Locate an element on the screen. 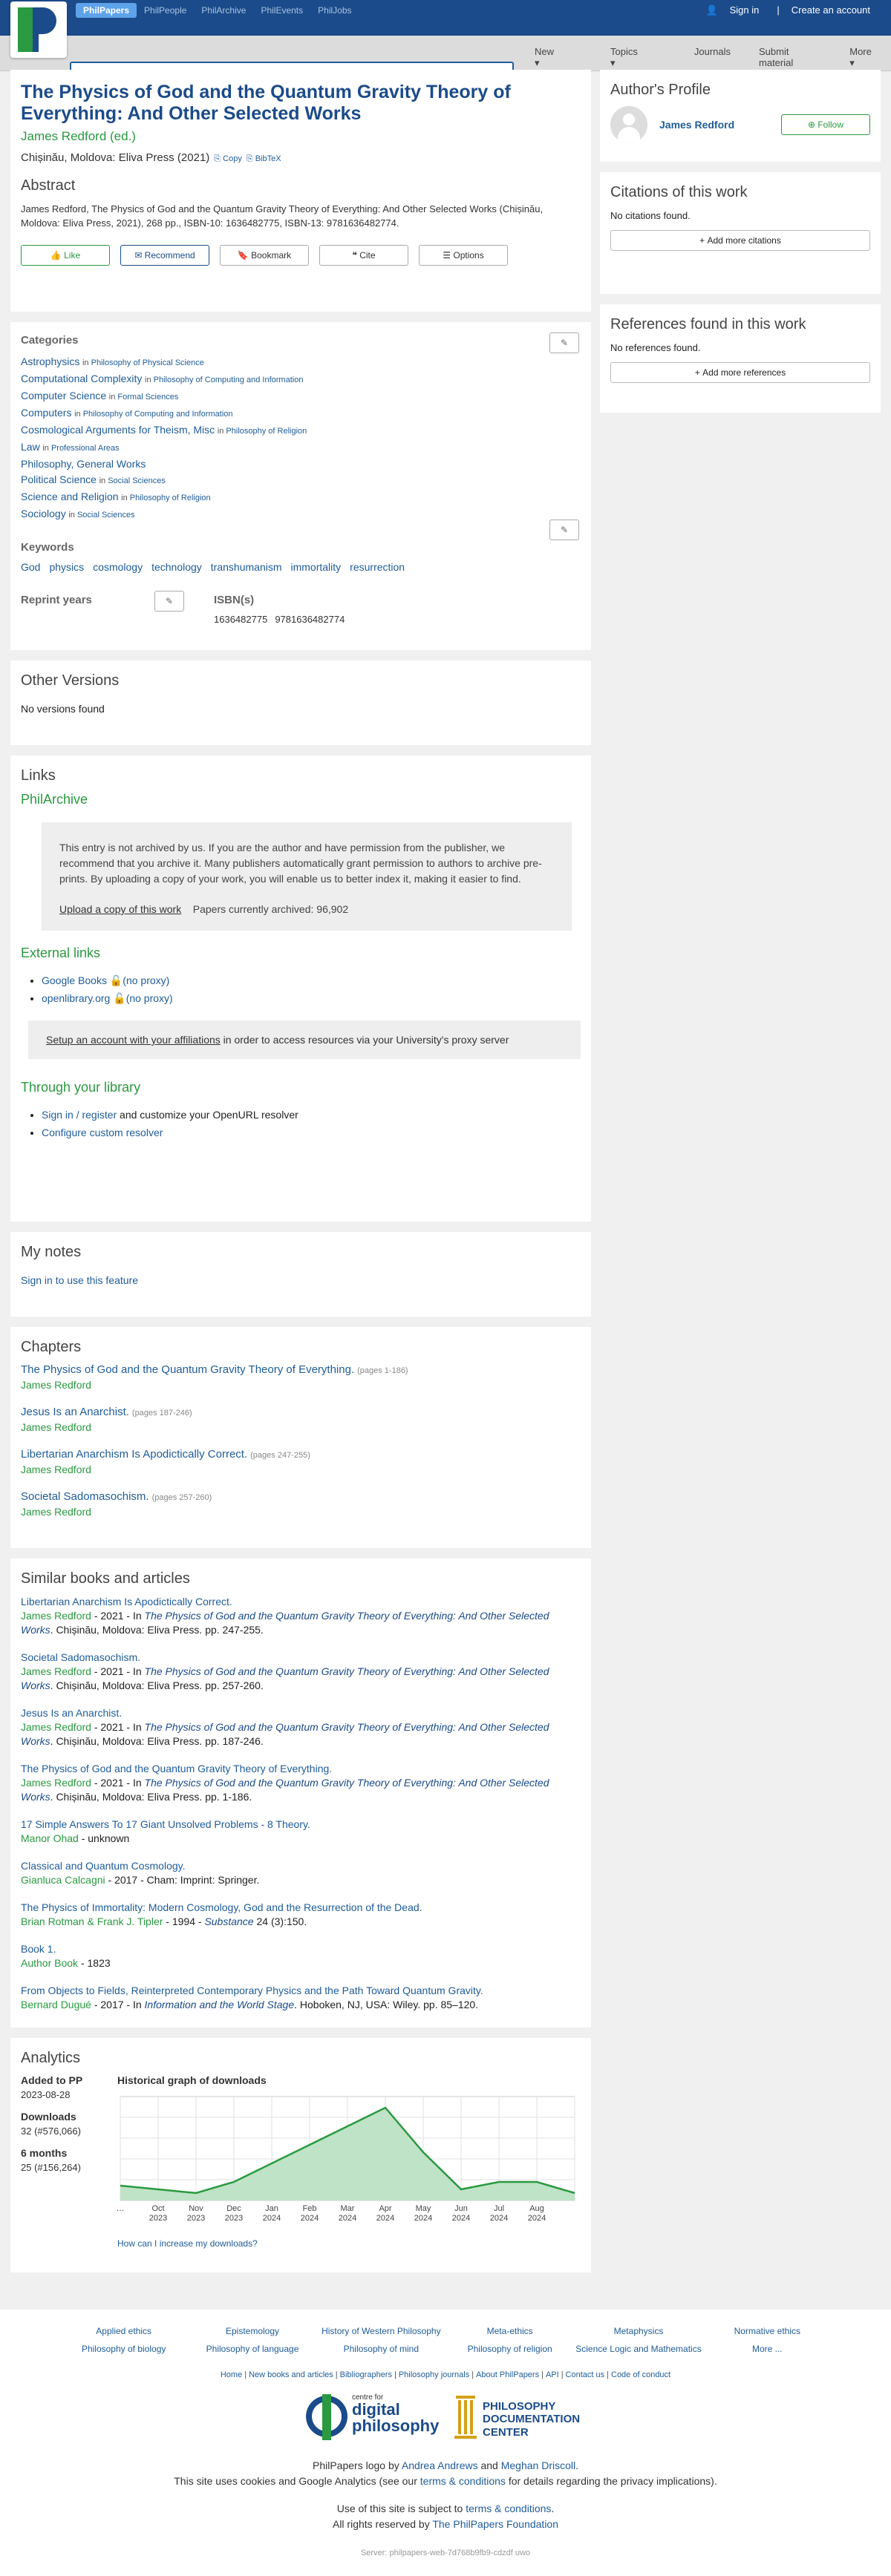  footer-link: Home is located at coordinates (231, 2374).